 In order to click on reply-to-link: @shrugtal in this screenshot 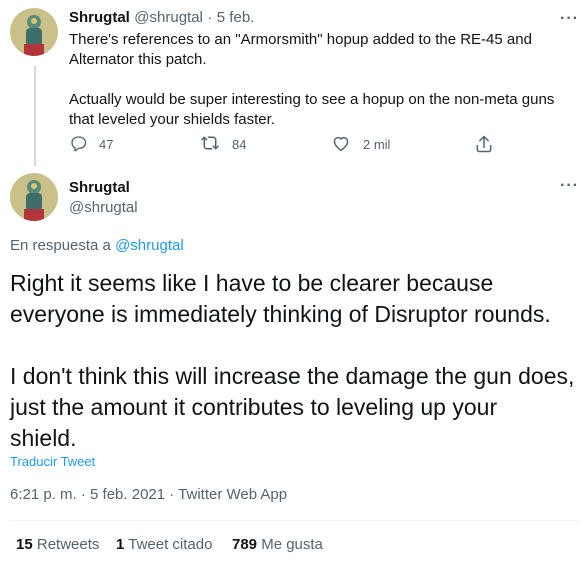, I will do `click(149, 245)`.